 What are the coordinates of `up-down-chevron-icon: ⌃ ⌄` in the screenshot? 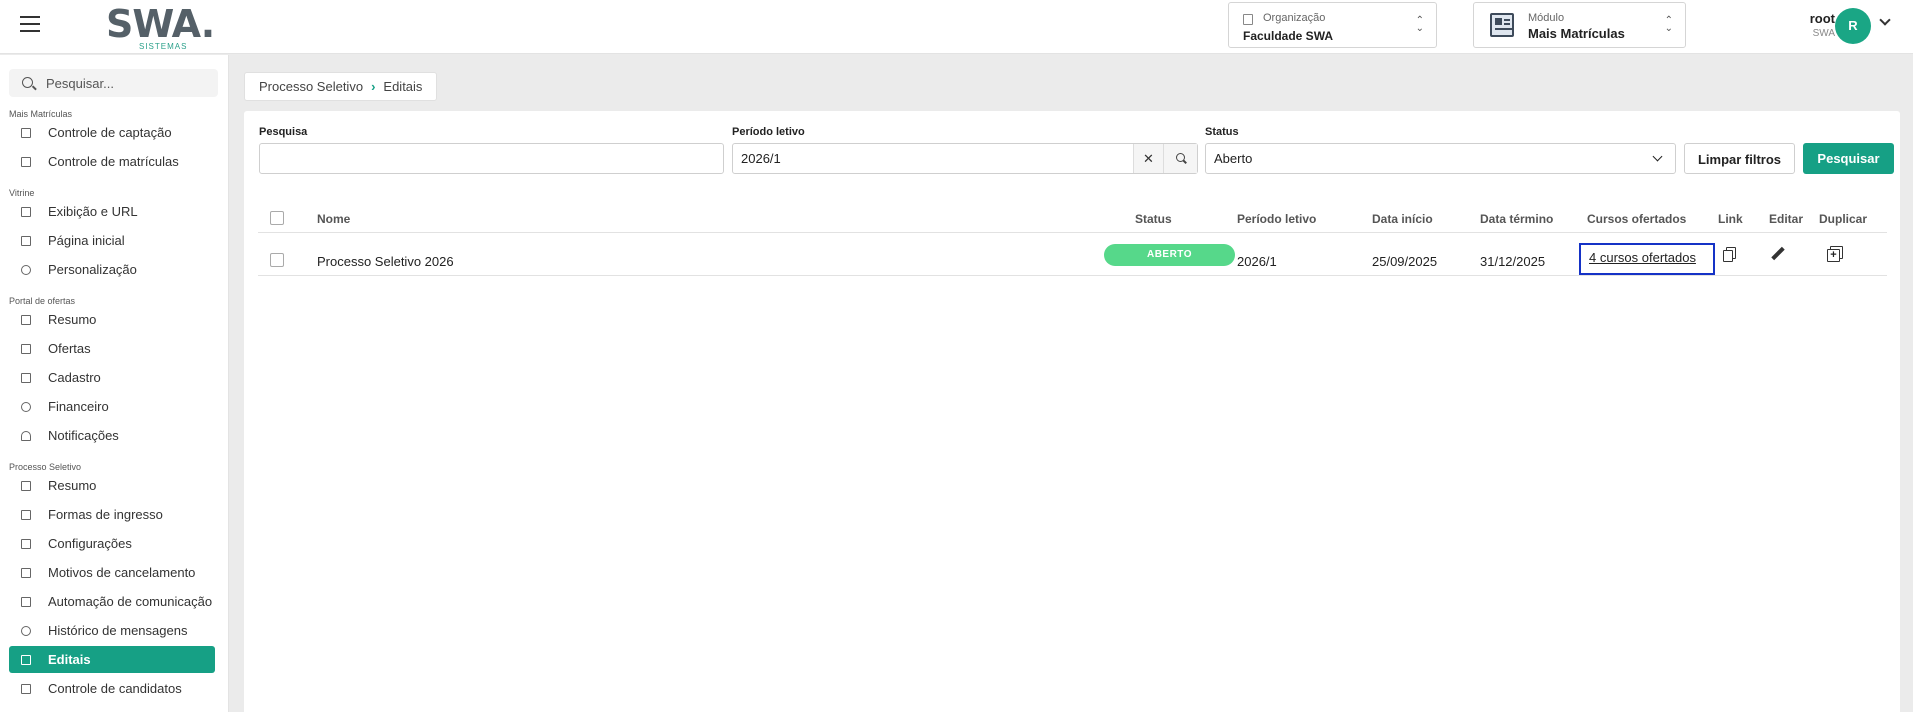 It's located at (1668, 24).